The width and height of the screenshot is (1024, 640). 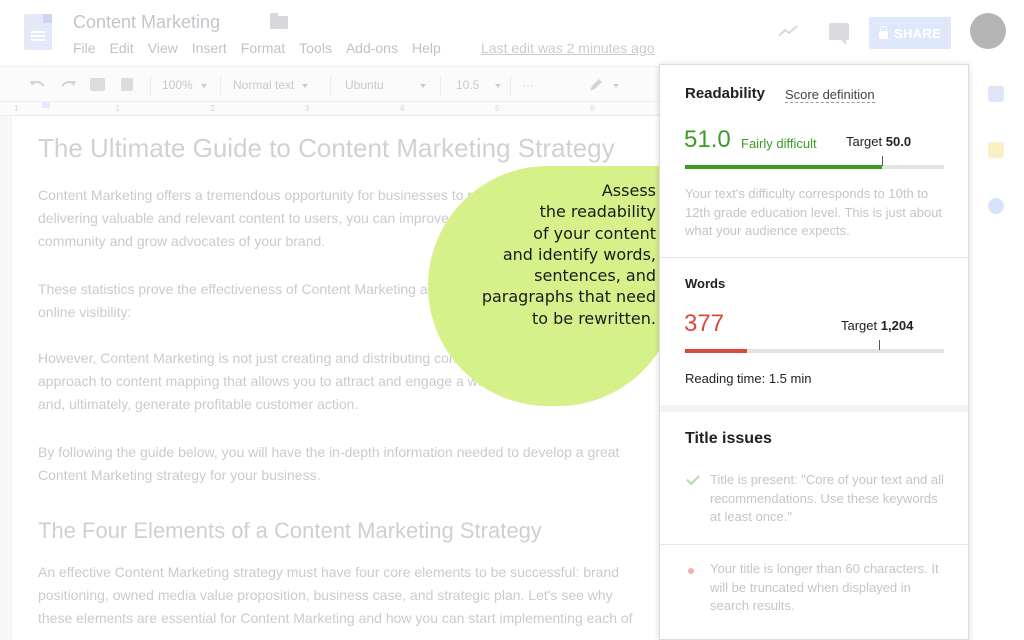 What do you see at coordinates (882, 161) in the screenshot?
I see `readability-target-tick` at bounding box center [882, 161].